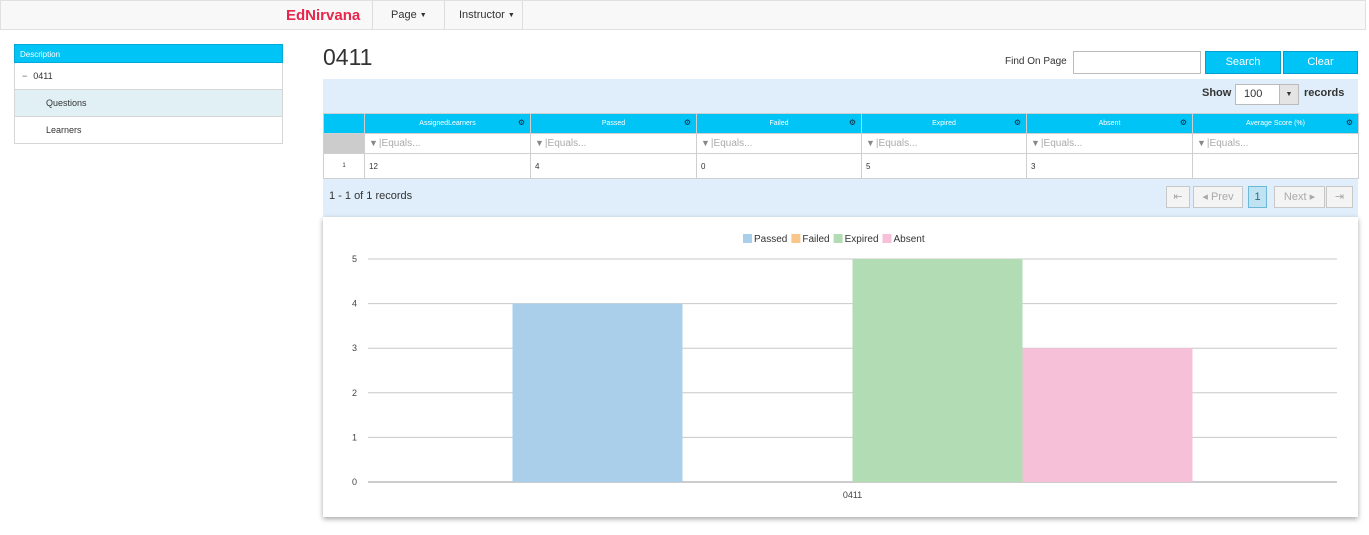 The width and height of the screenshot is (1369, 535). Describe the element at coordinates (1320, 62) in the screenshot. I see `clear-button: Clear` at that location.